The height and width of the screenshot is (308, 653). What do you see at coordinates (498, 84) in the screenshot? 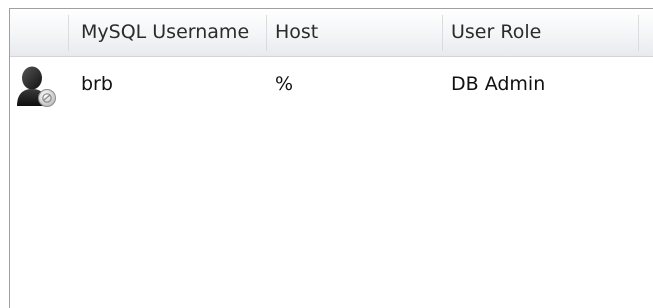
I see `user-role-cell: DB Admin` at bounding box center [498, 84].